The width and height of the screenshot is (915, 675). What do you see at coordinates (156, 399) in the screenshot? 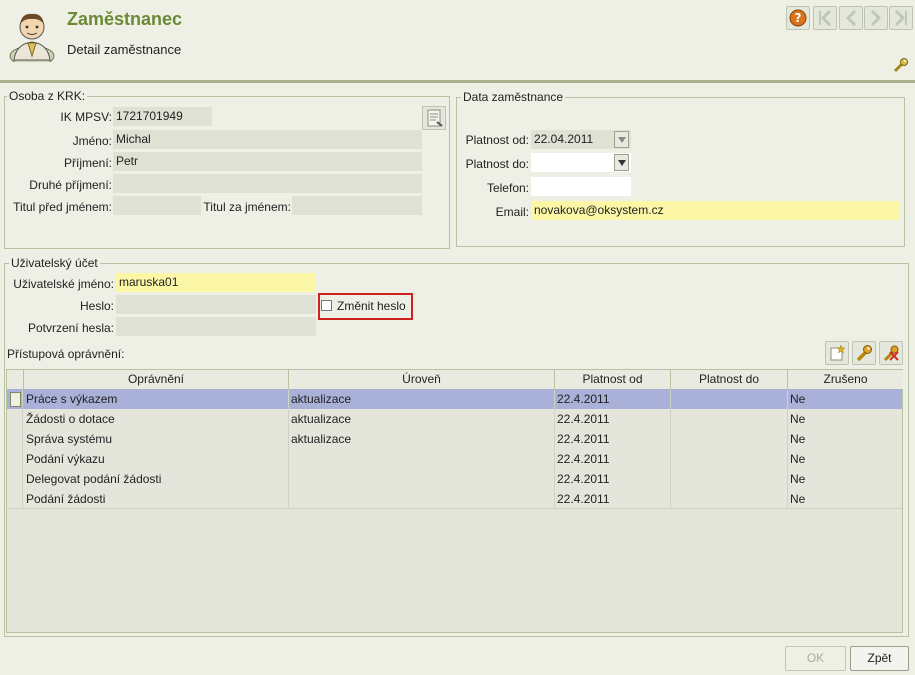
I see `cell-opravneni: Práce s výkazem` at bounding box center [156, 399].